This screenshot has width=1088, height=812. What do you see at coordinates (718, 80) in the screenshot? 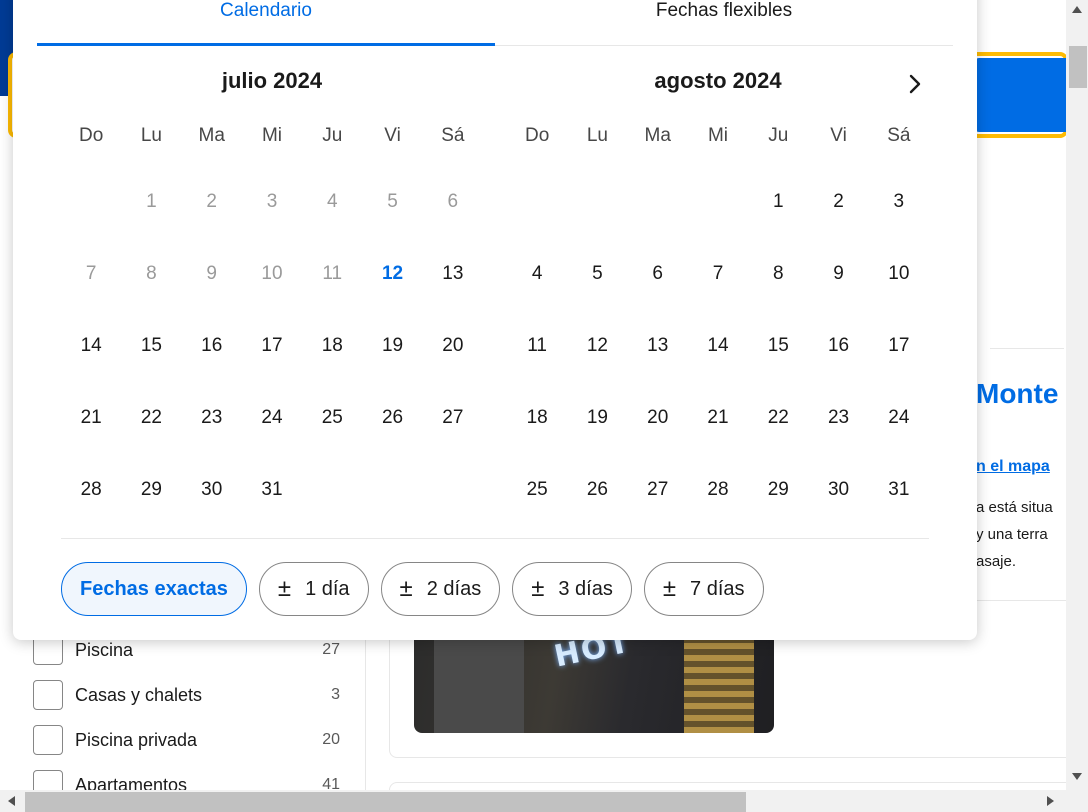
I see `month-title: agosto 2024` at bounding box center [718, 80].